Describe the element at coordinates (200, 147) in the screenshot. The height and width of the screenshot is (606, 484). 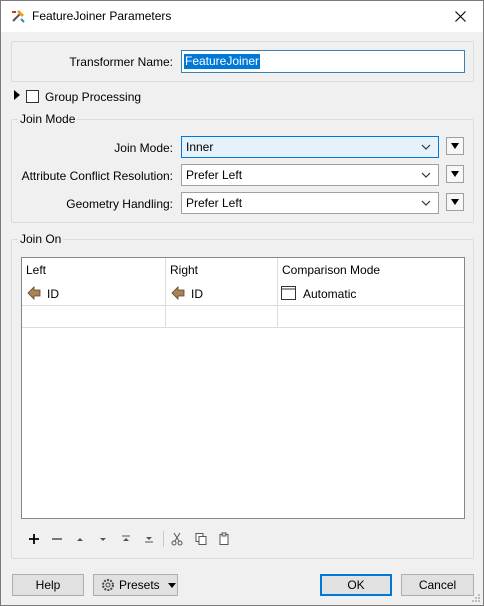
I see `join-mode-value: Inner` at that location.